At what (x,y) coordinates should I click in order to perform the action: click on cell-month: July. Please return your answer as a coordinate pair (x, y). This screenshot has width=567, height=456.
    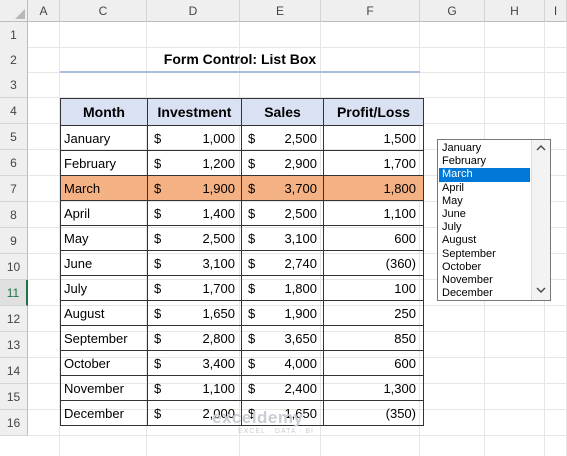
    Looking at the image, I should click on (104, 288).